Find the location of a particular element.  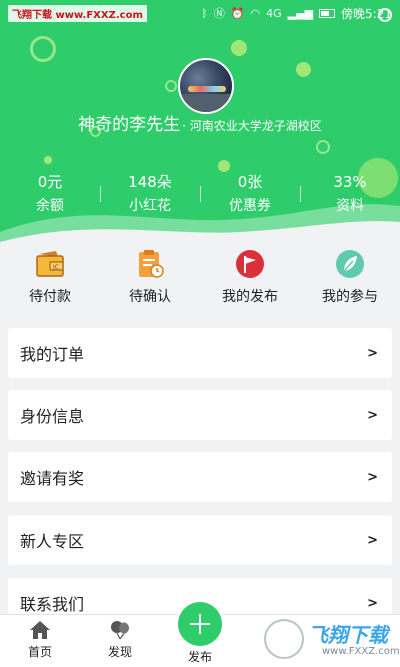

user-name: 神奇的李先生 is located at coordinates (129, 125).